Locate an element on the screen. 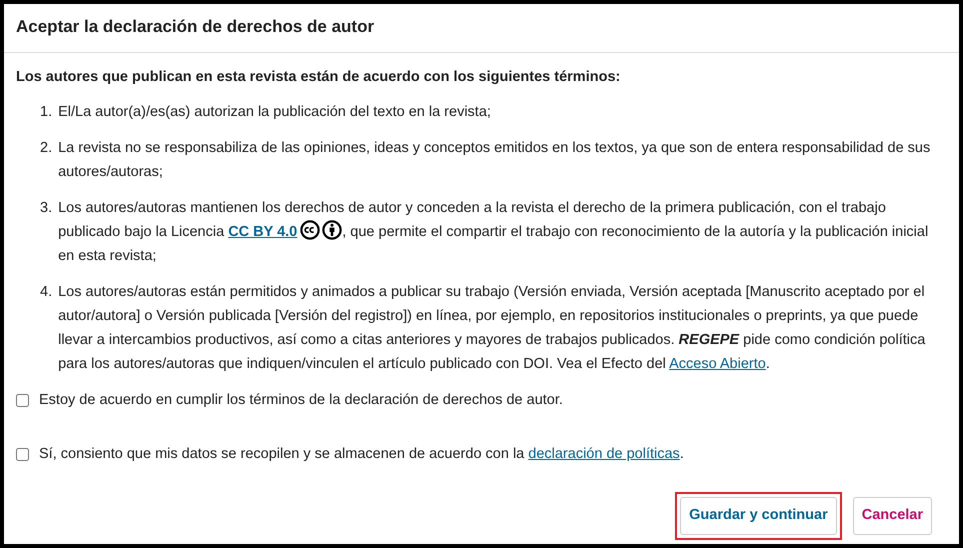 This screenshot has width=963, height=548. policy-link: declaración de políticas is located at coordinates (604, 454).